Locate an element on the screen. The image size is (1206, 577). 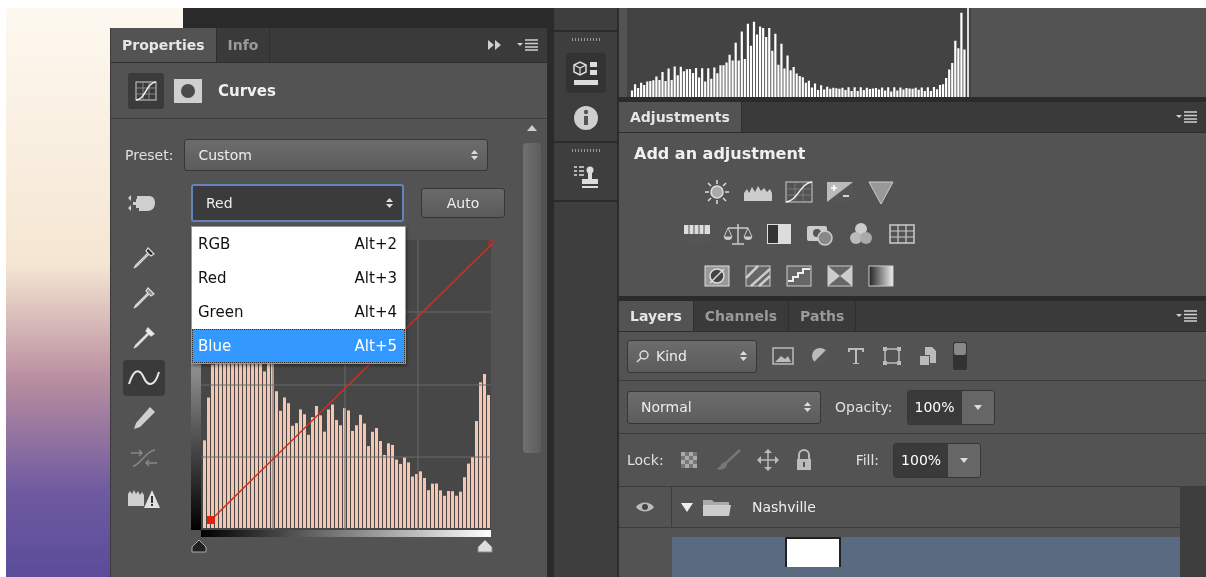
scrollbar is located at coordinates (1193, 532).